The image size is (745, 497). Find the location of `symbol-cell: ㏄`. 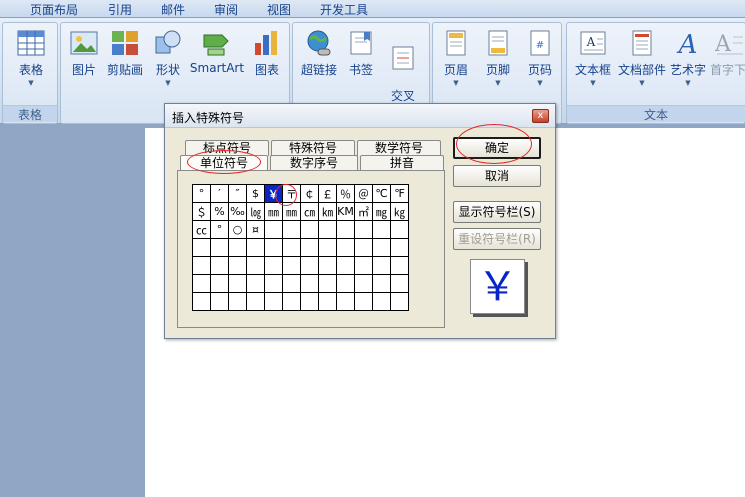

symbol-cell: ㏄ is located at coordinates (201, 229).